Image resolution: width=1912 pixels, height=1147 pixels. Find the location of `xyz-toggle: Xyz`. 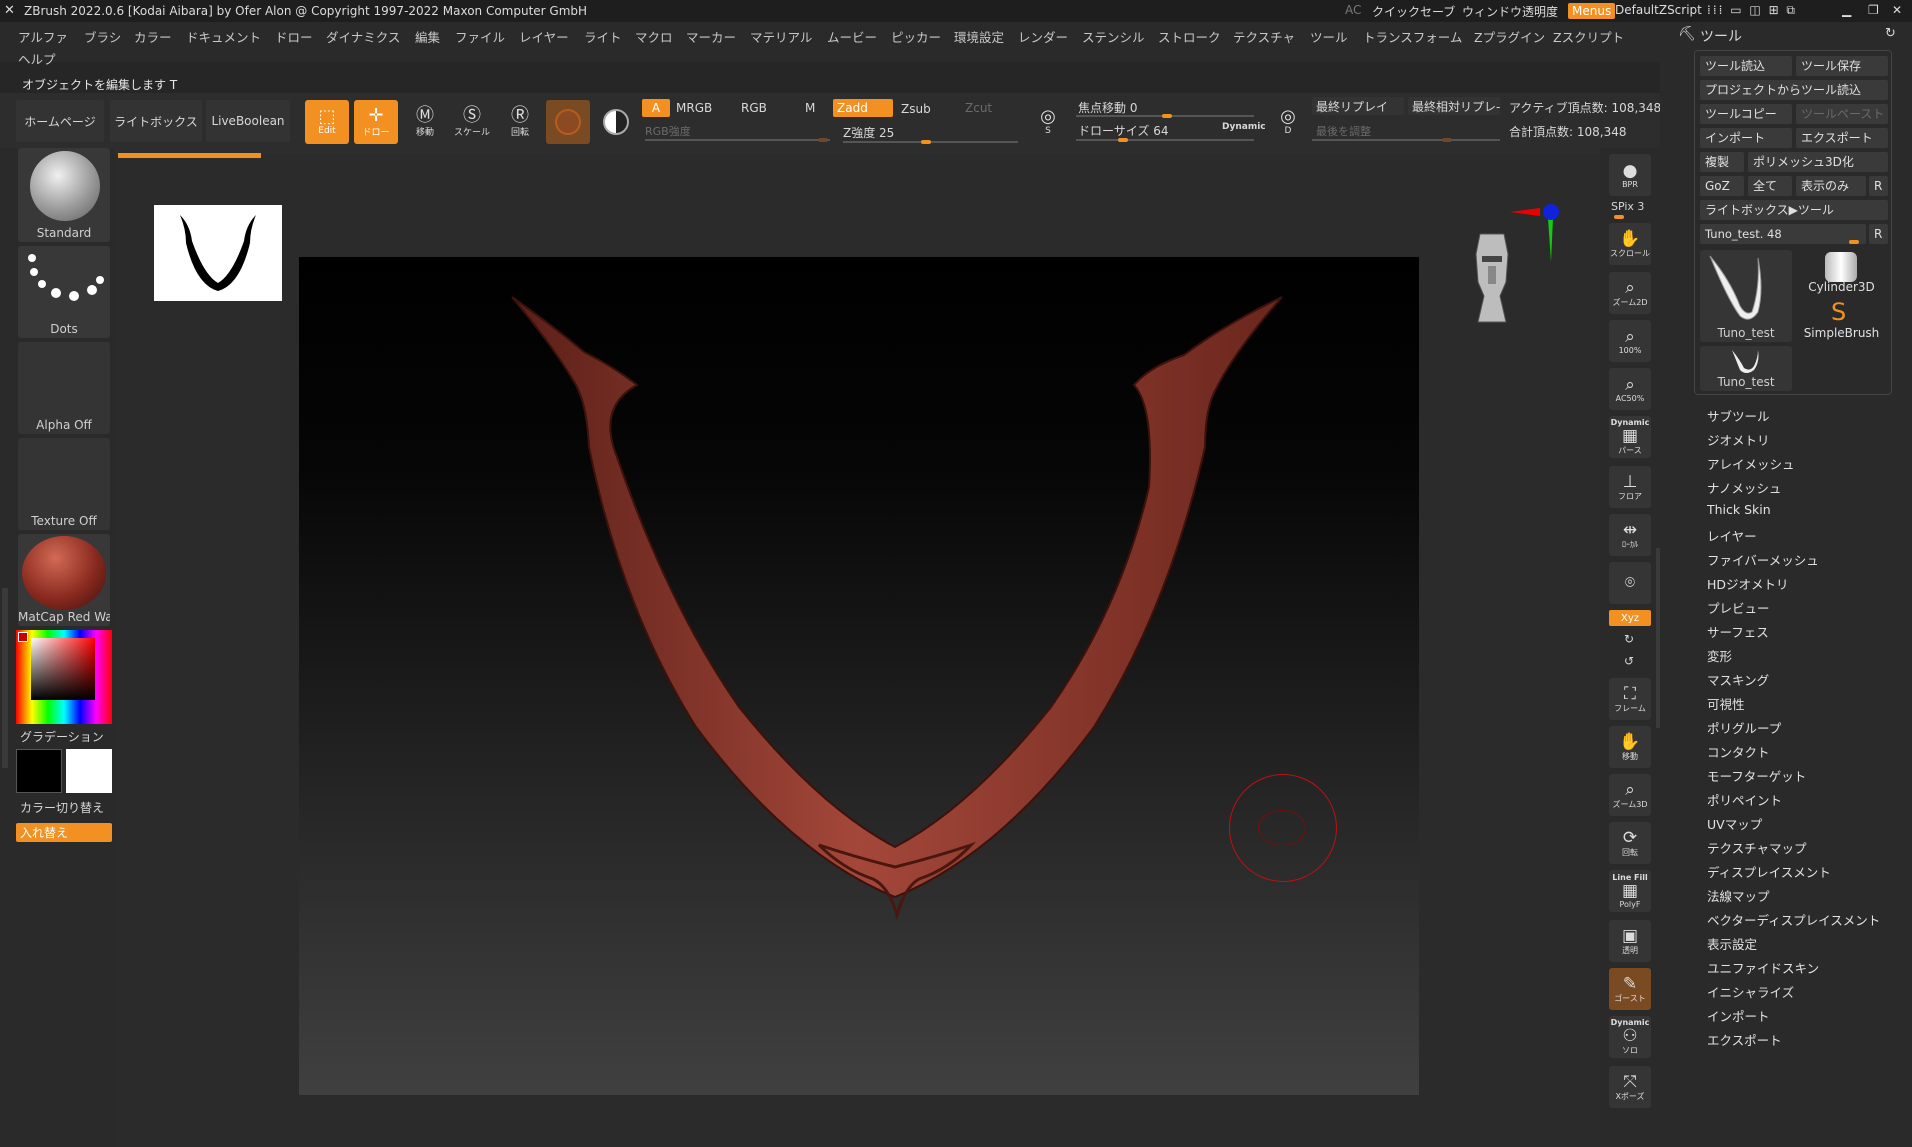

xyz-toggle: Xyz is located at coordinates (1630, 618).